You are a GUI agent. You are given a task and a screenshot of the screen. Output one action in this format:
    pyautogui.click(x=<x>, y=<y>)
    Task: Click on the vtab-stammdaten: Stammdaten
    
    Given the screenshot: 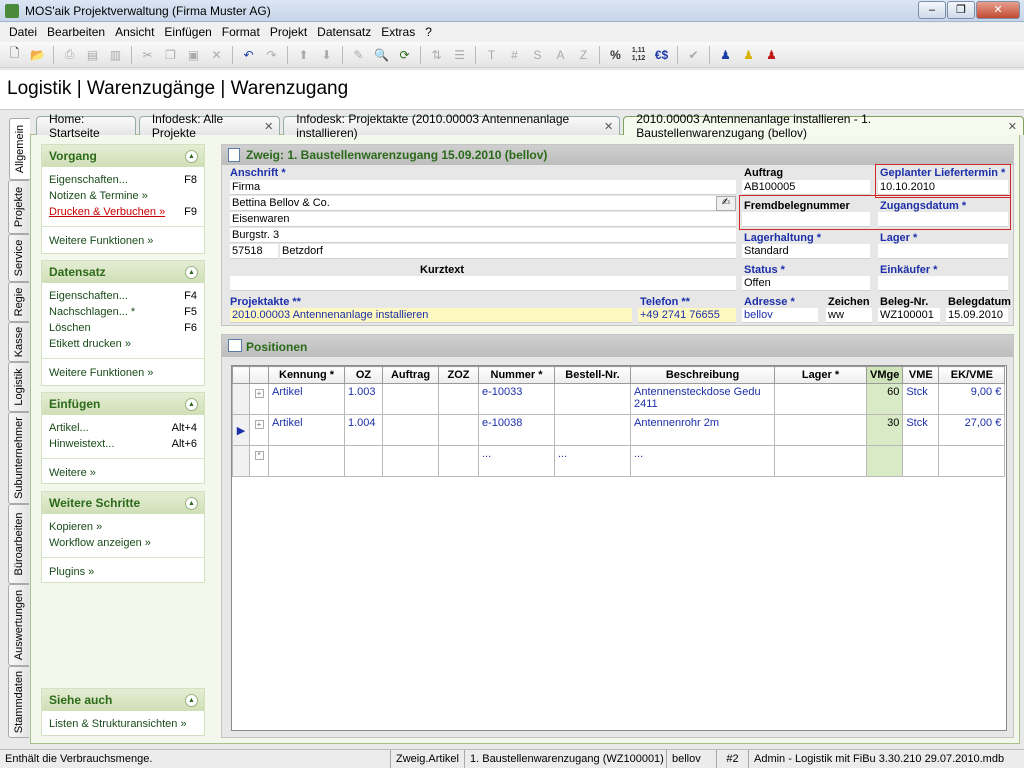 What is the action you would take?
    pyautogui.click(x=18, y=702)
    